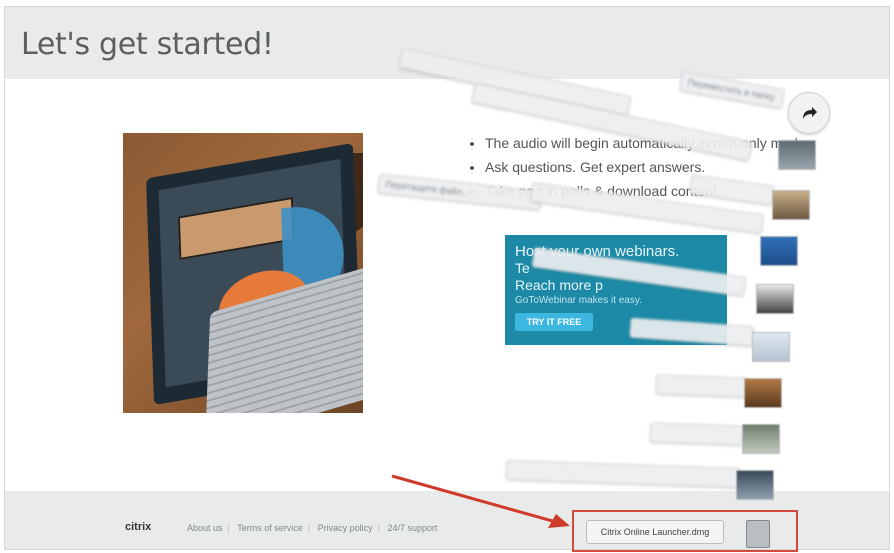 This screenshot has height=553, width=894. I want to click on share-arrow-icon, so click(809, 113).